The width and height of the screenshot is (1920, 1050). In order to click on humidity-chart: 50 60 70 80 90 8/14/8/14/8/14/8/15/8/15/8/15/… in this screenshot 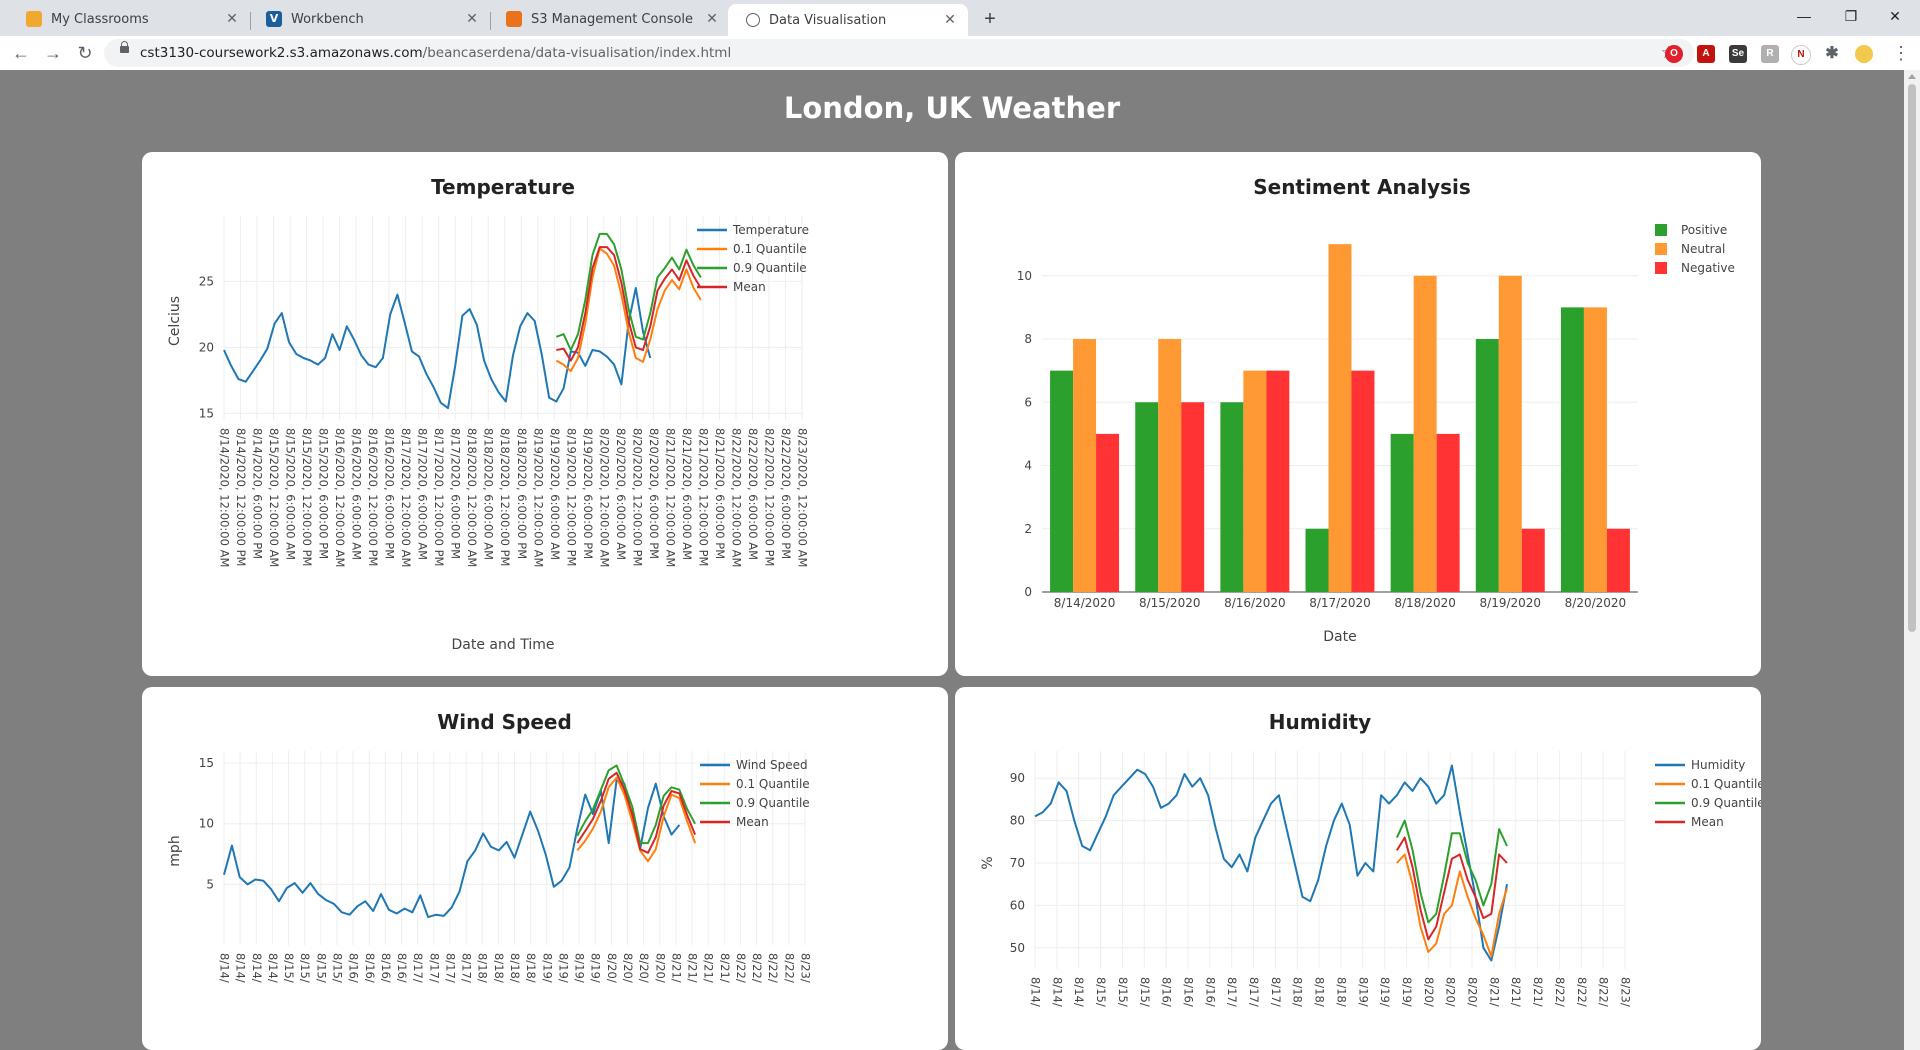, I will do `click(1358, 868)`.